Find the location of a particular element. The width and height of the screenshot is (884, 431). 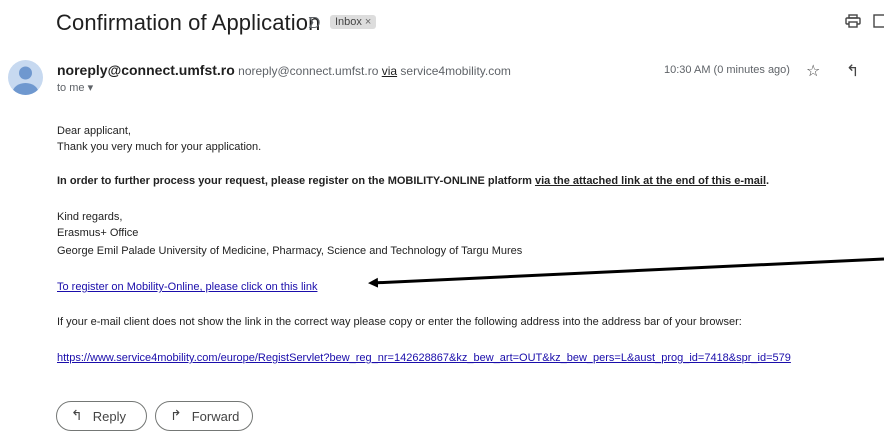

recipient-details: to me ▾ is located at coordinates (75, 87).